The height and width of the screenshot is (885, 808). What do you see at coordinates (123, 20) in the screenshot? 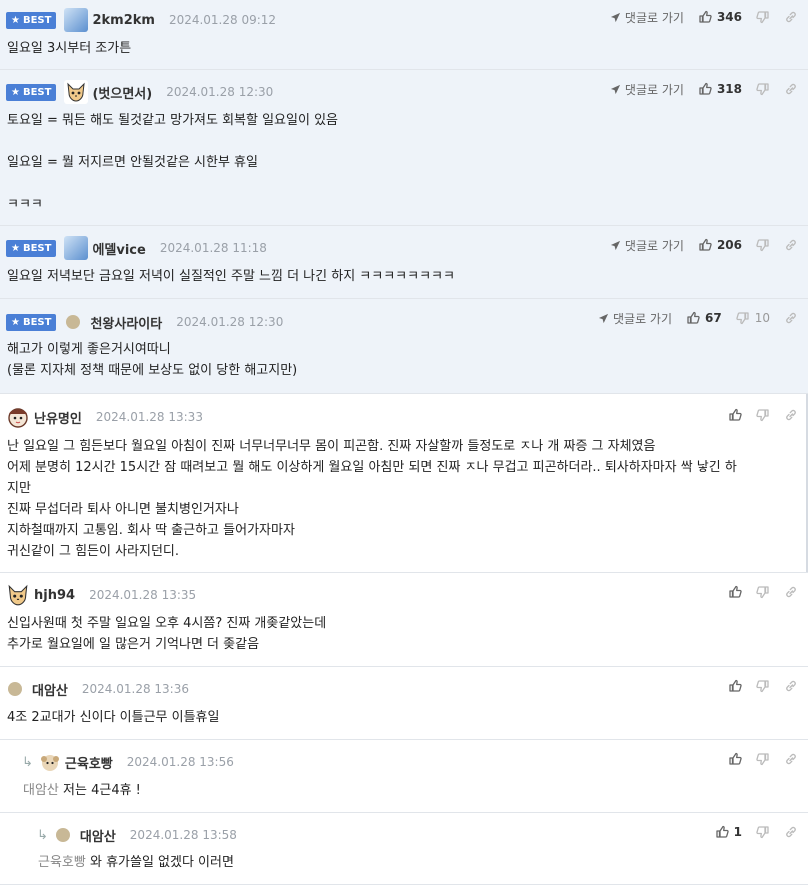
I see `nickname: 2km2km` at bounding box center [123, 20].